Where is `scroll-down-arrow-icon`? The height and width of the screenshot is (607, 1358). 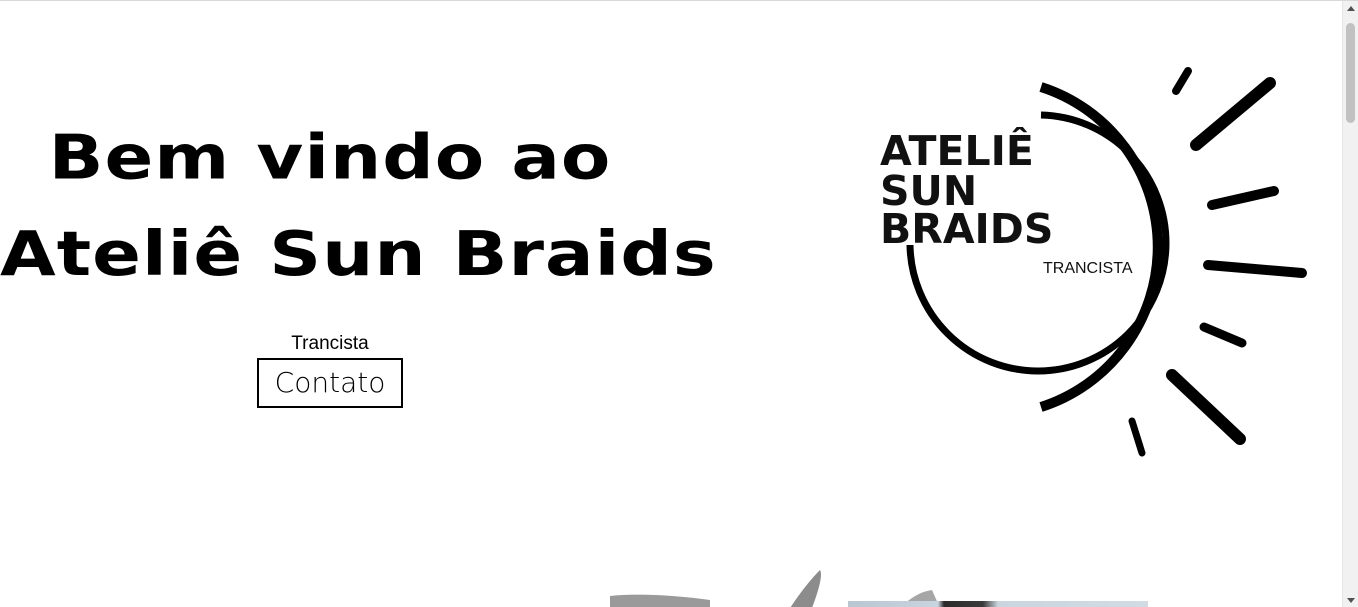
scroll-down-arrow-icon is located at coordinates (1351, 600).